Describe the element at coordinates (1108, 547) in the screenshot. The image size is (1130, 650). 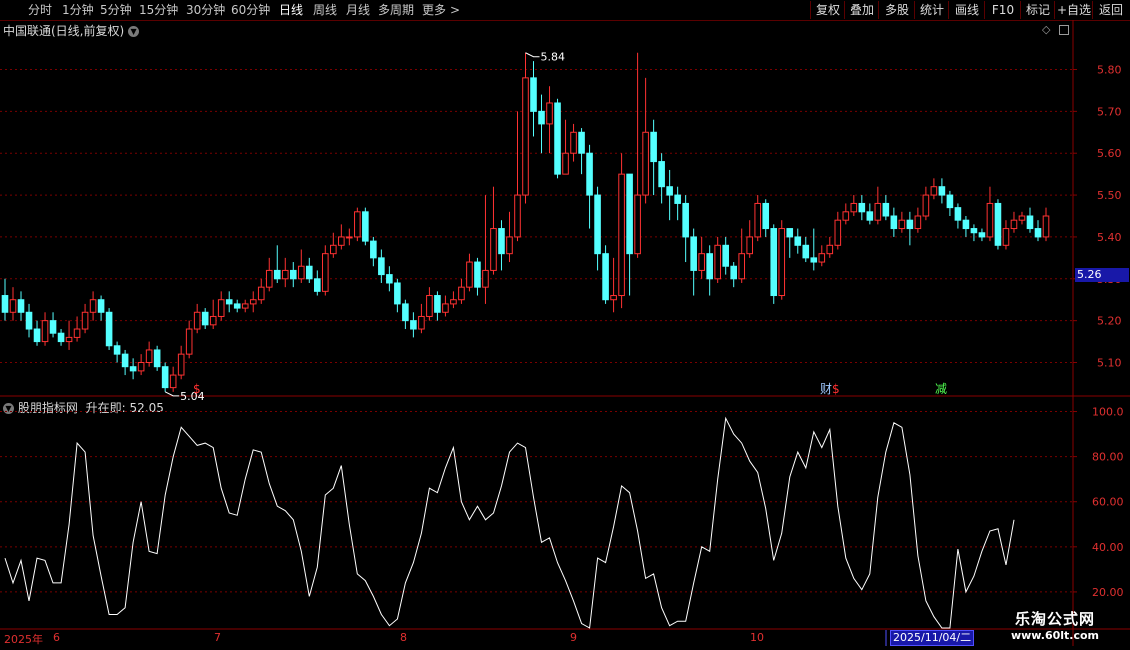
I see `indicator-axis-label: 40.00` at that location.